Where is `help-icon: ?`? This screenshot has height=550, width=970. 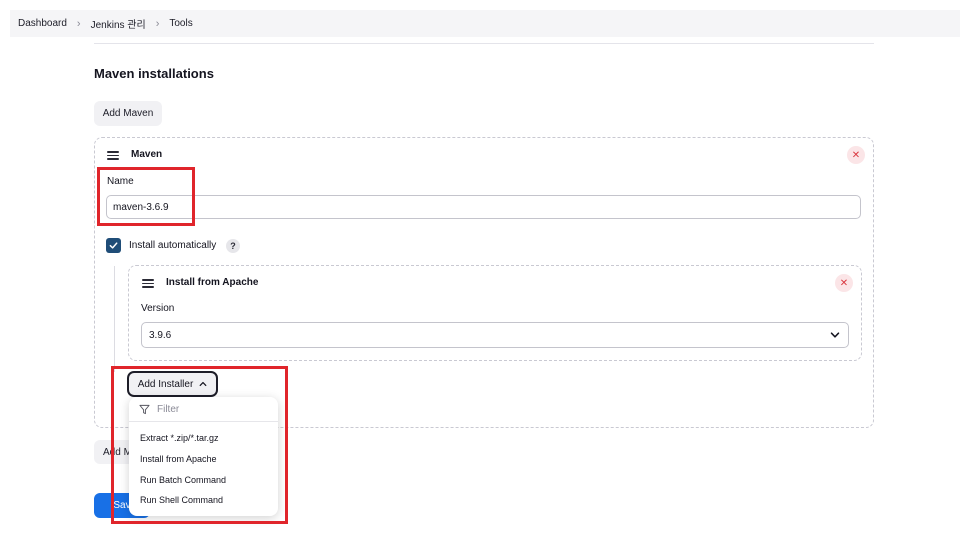 help-icon: ? is located at coordinates (233, 246).